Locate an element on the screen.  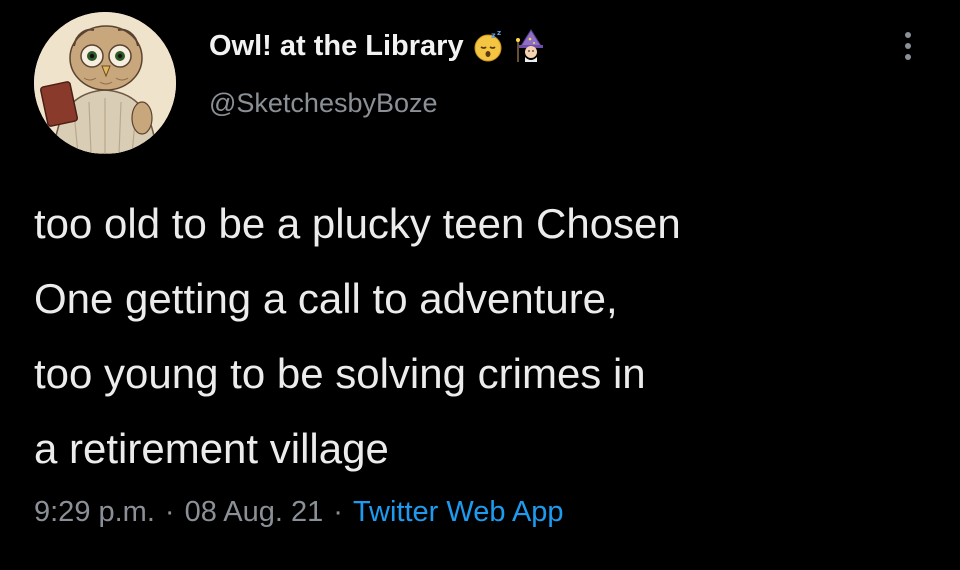
tweet-date: 08 Aug. 21 is located at coordinates (254, 512).